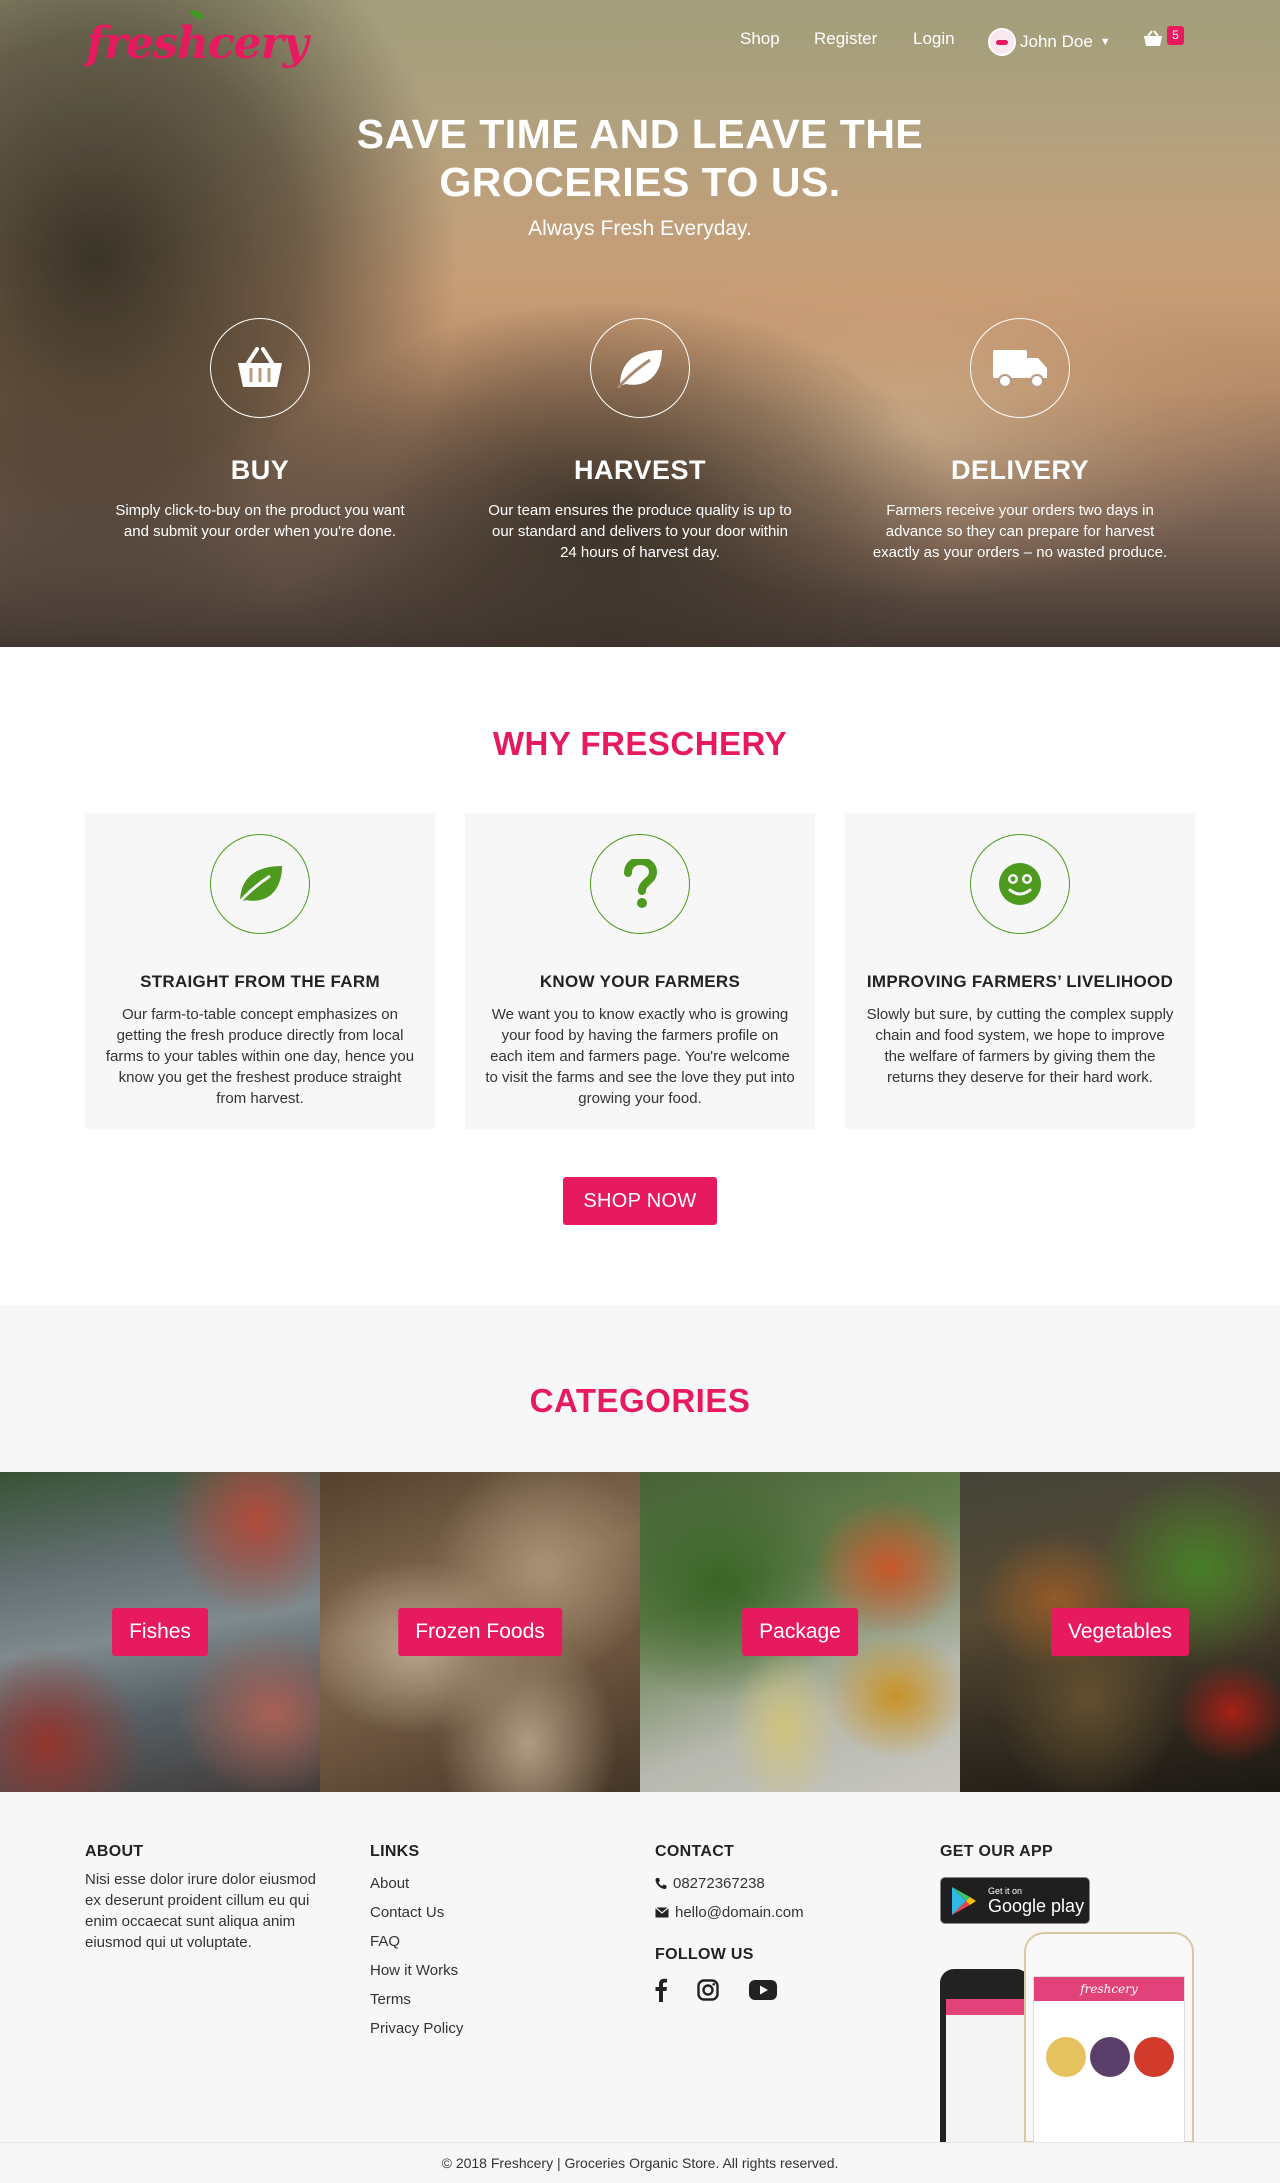 Image resolution: width=1280 pixels, height=2183 pixels. I want to click on avatar, so click(1002, 42).